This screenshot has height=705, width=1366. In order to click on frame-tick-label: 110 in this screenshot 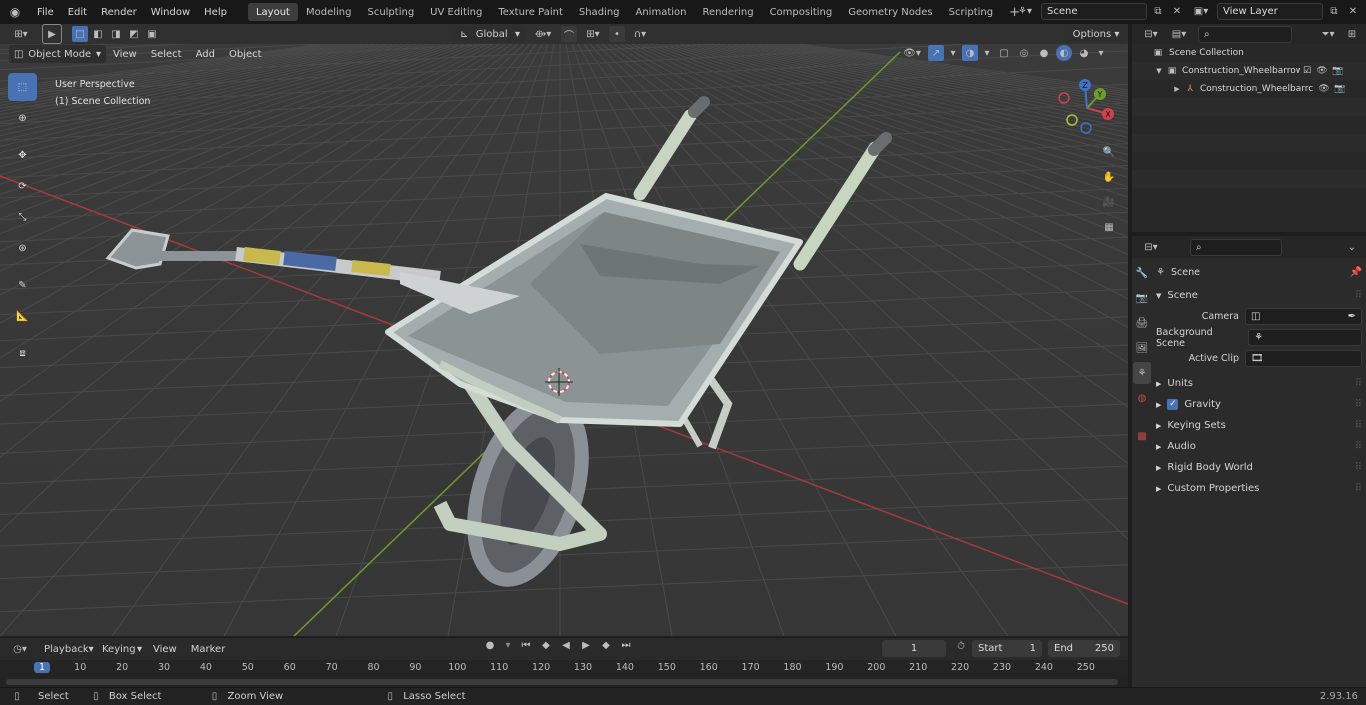, I will do `click(499, 667)`.